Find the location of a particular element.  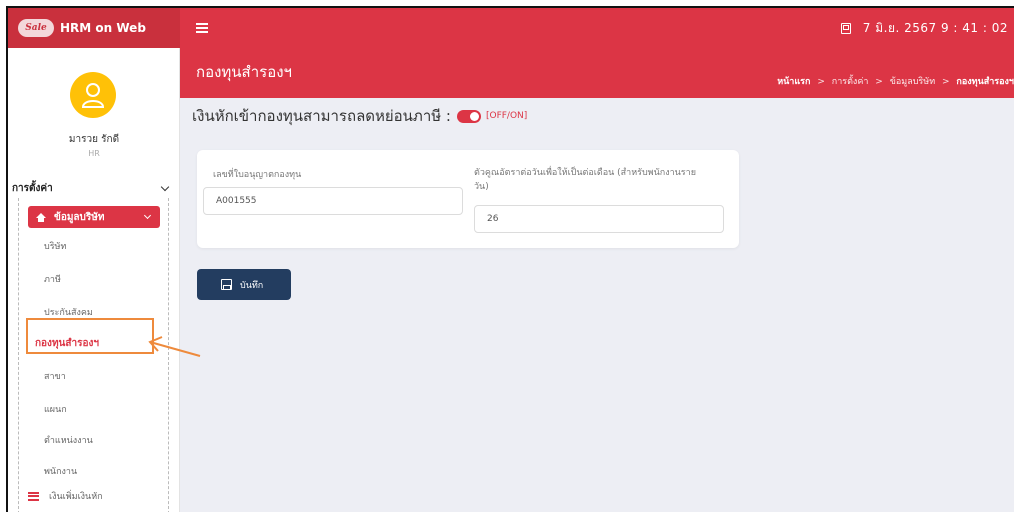

tax-deduction-toggle is located at coordinates (468, 116).